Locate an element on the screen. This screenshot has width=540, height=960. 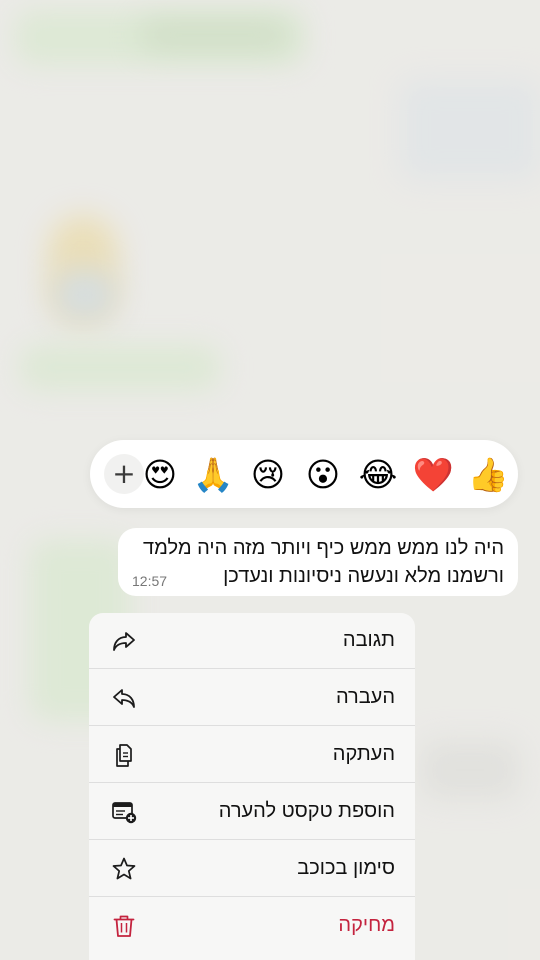
reaction-crying: 😢 is located at coordinates (268, 474).